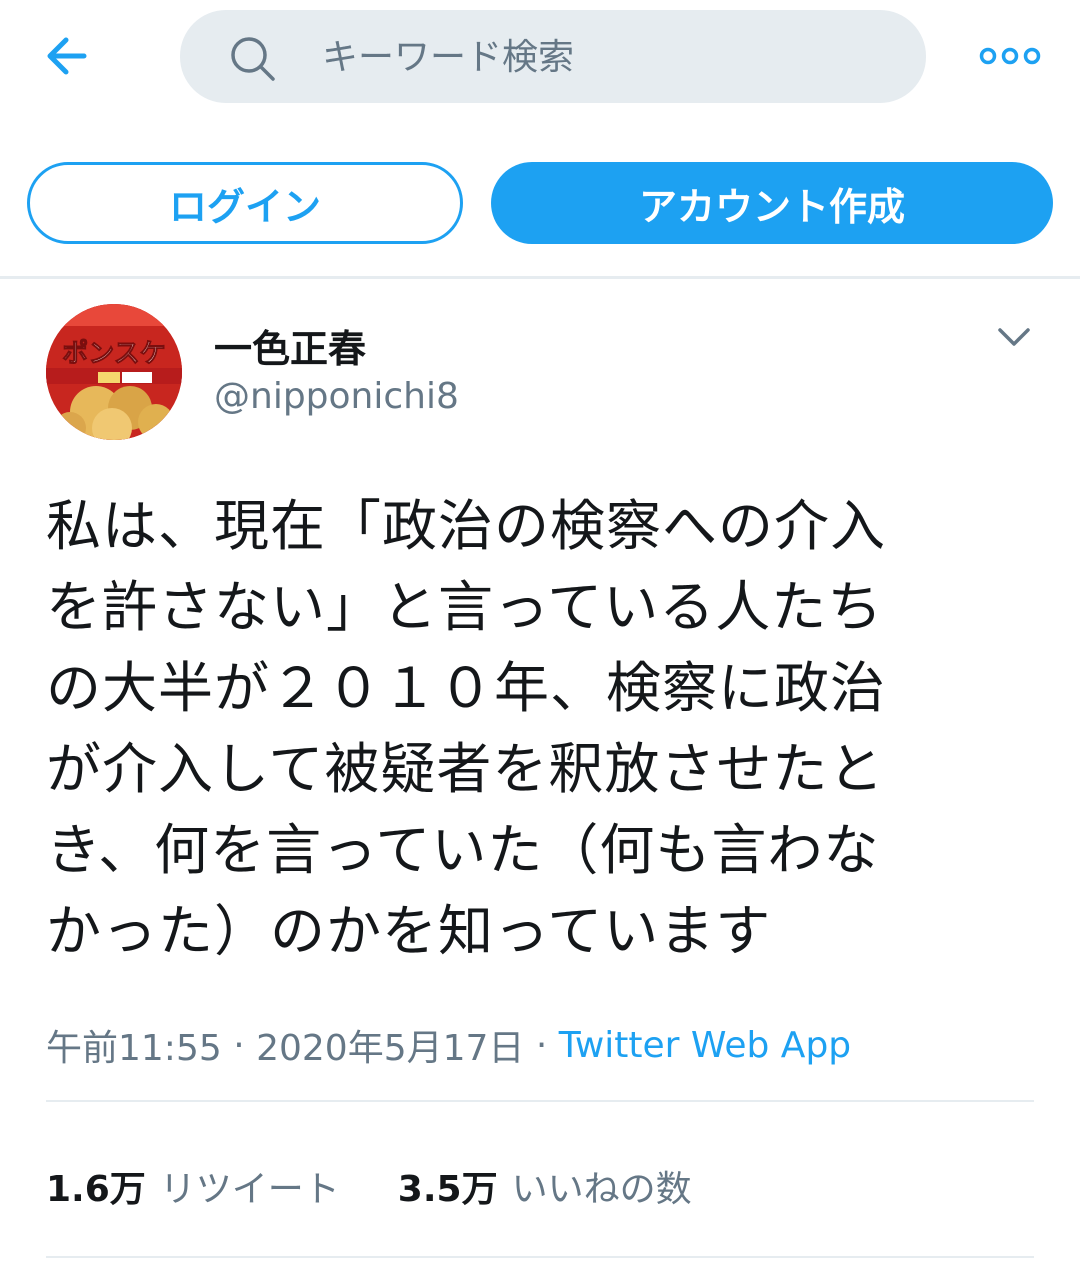 The height and width of the screenshot is (1266, 1080). I want to click on tweet-meta: 午前11:55 · 2020年5月17日 · Twitter Web App, so click(448, 1045).